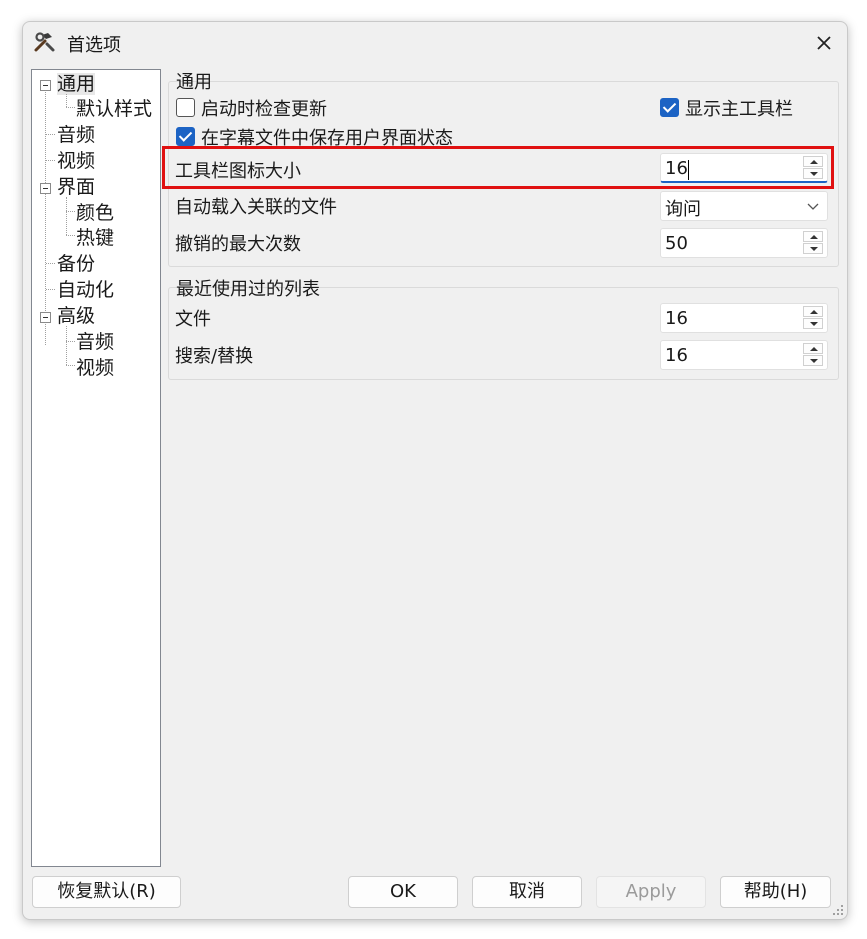  What do you see at coordinates (838, 910) in the screenshot?
I see `resize-grip-icon` at bounding box center [838, 910].